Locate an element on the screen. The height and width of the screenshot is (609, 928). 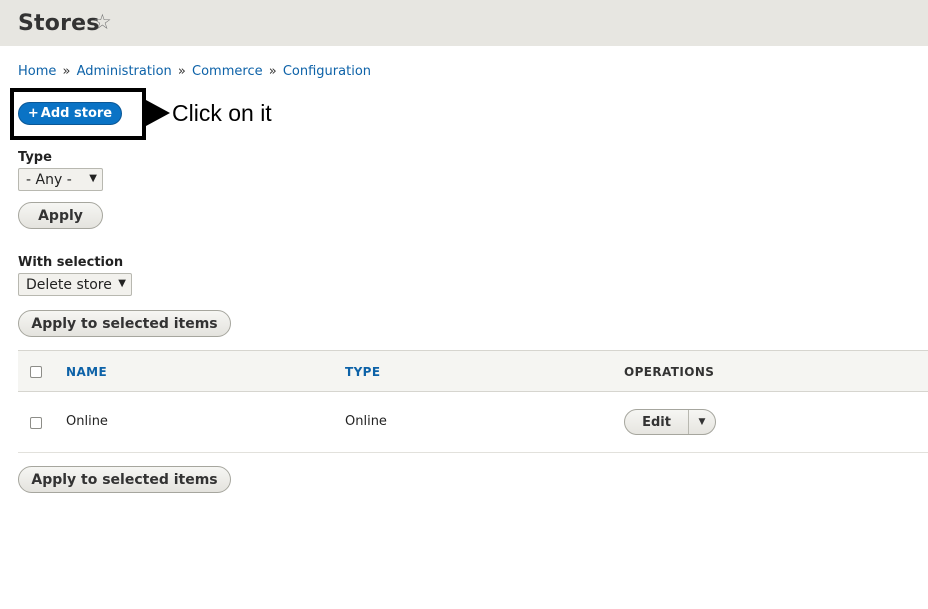
type-filter-label: Type is located at coordinates (35, 157).